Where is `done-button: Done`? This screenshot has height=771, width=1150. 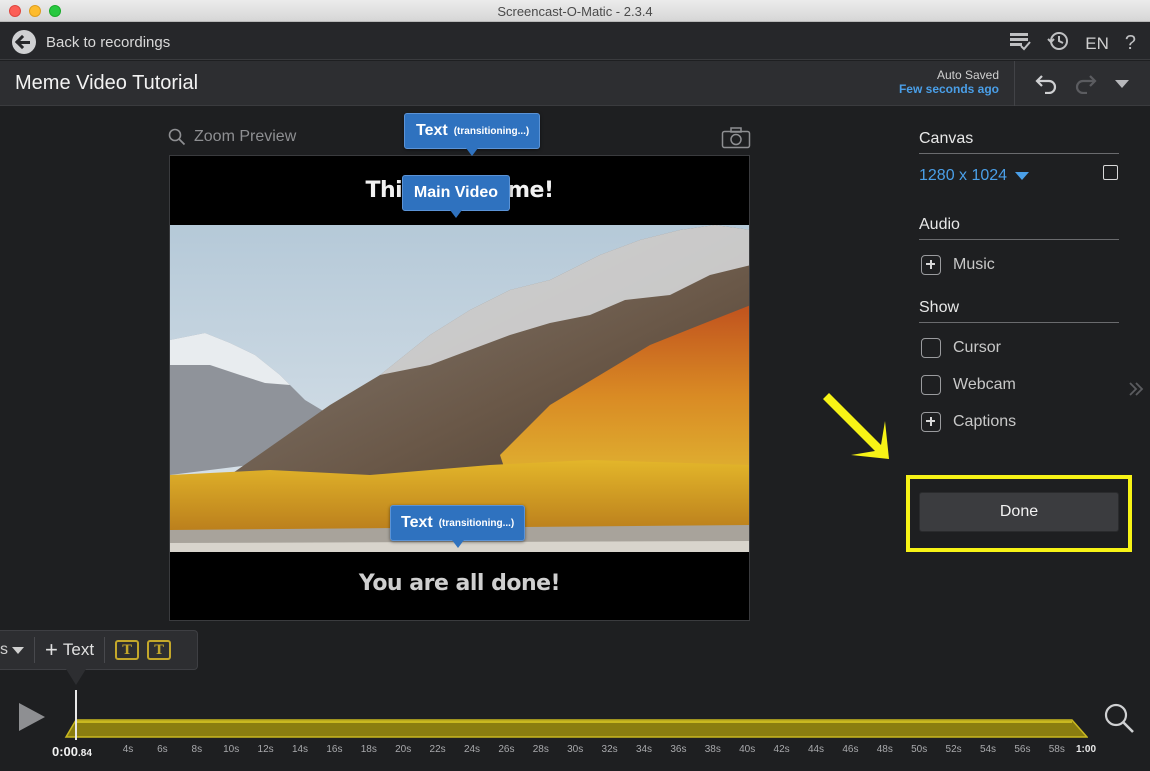 done-button: Done is located at coordinates (1019, 512).